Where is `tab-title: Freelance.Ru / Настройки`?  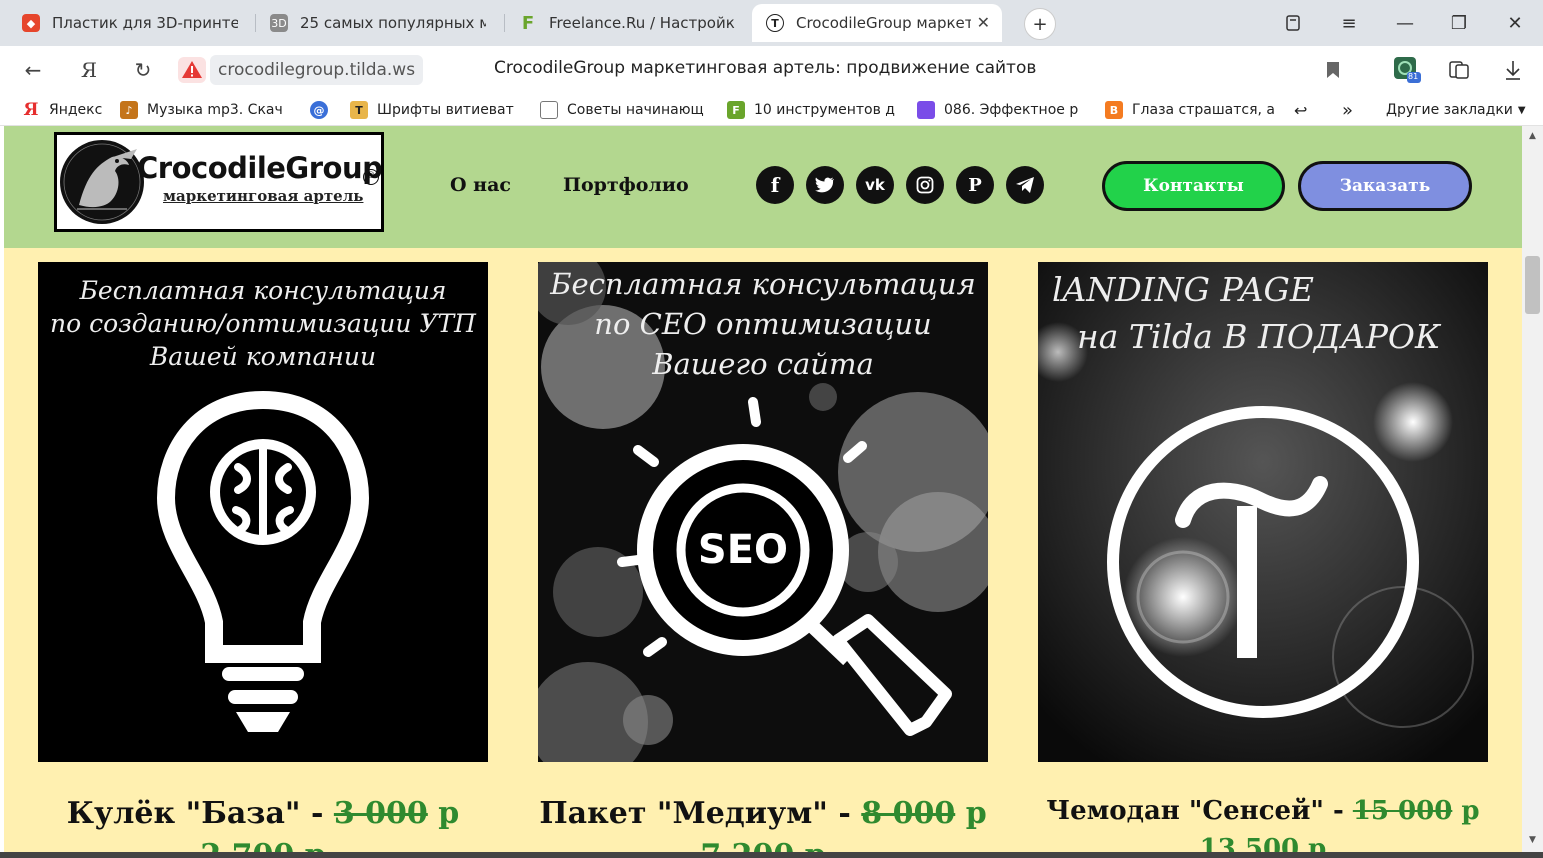 tab-title: Freelance.Ru / Настройки is located at coordinates (642, 23).